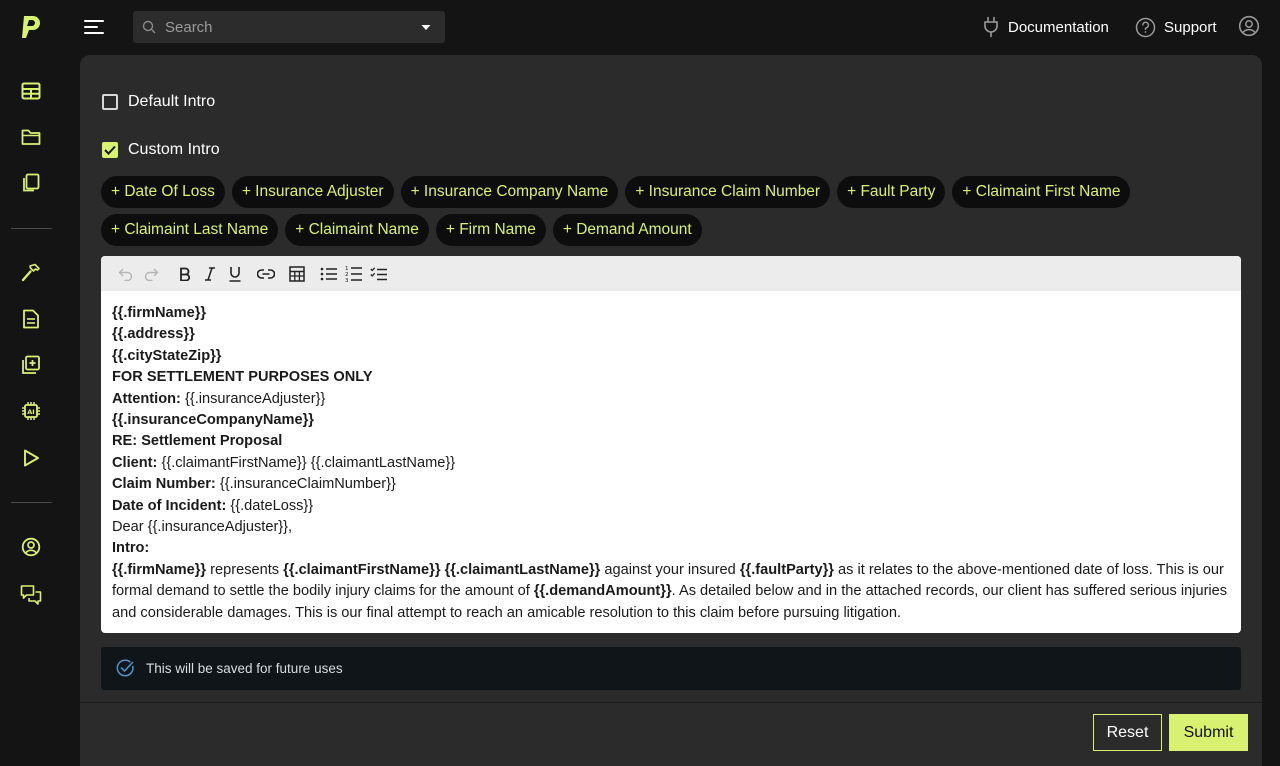 Image resolution: width=1280 pixels, height=766 pixels. Describe the element at coordinates (627, 230) in the screenshot. I see `variable-chip: + Demand Amount` at that location.